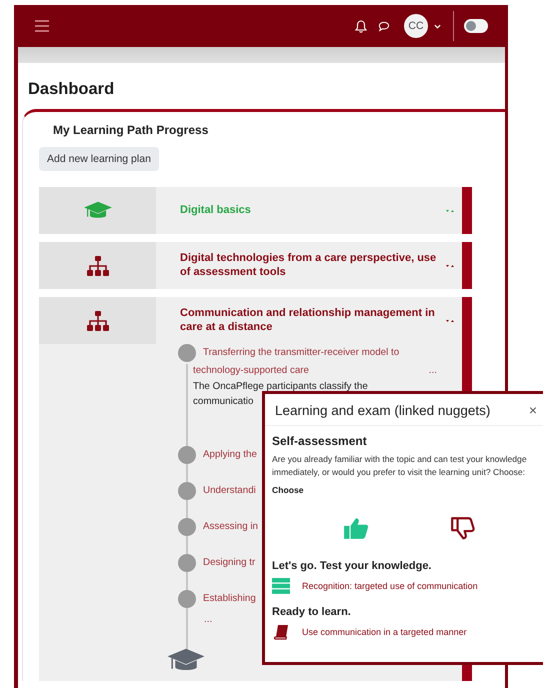 The height and width of the screenshot is (688, 546). What do you see at coordinates (42, 26) in the screenshot?
I see `menu-icon` at bounding box center [42, 26].